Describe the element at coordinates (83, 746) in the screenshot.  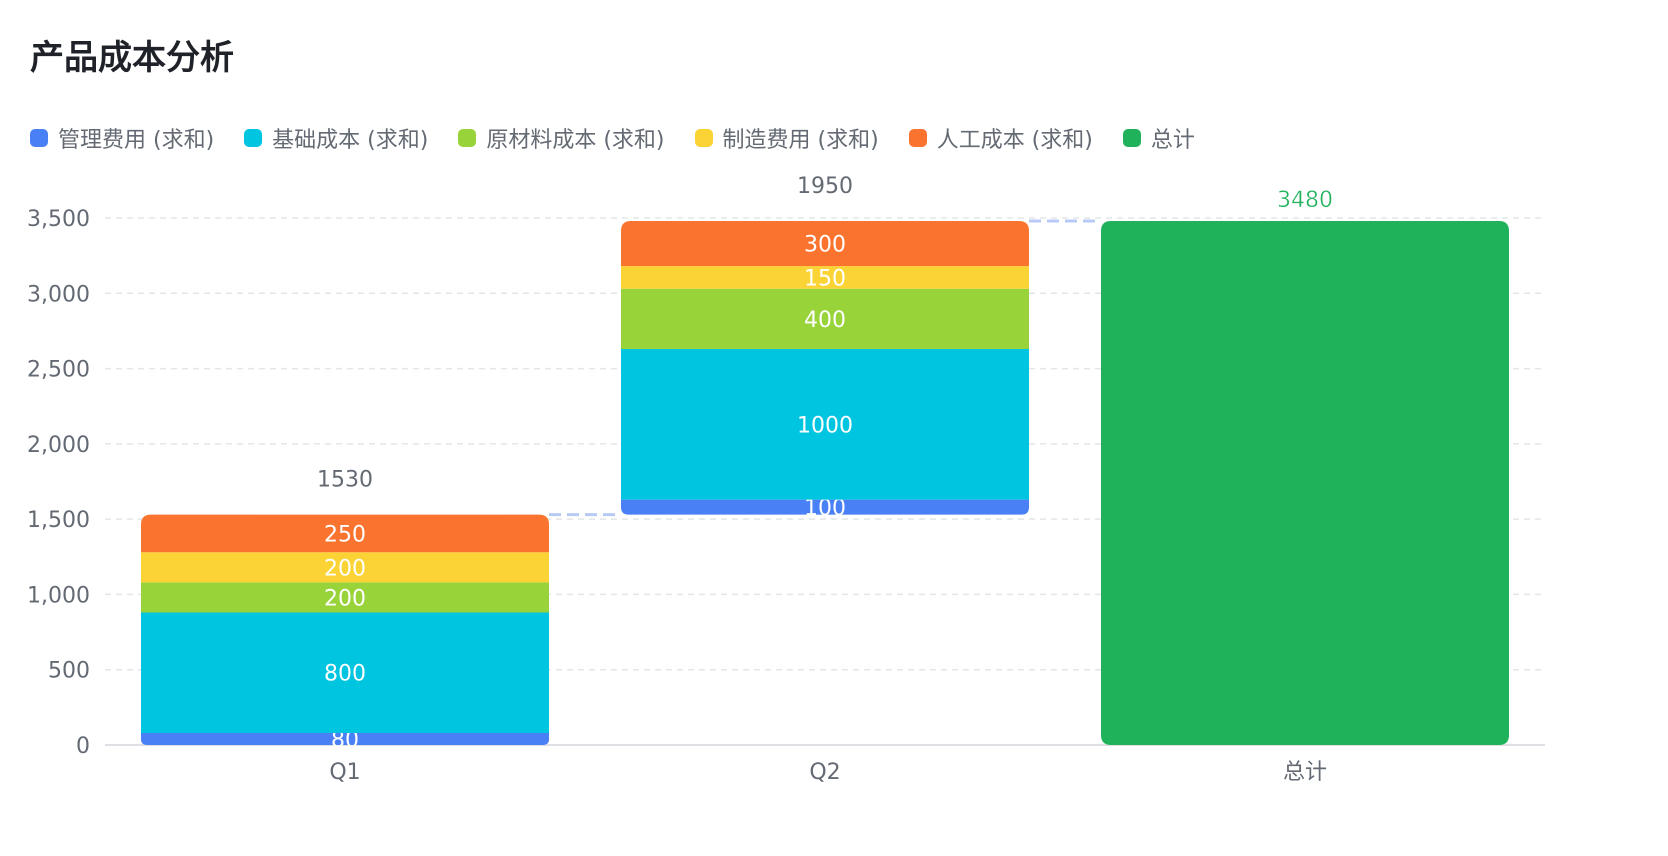
I see `y-tick-label: 0` at that location.